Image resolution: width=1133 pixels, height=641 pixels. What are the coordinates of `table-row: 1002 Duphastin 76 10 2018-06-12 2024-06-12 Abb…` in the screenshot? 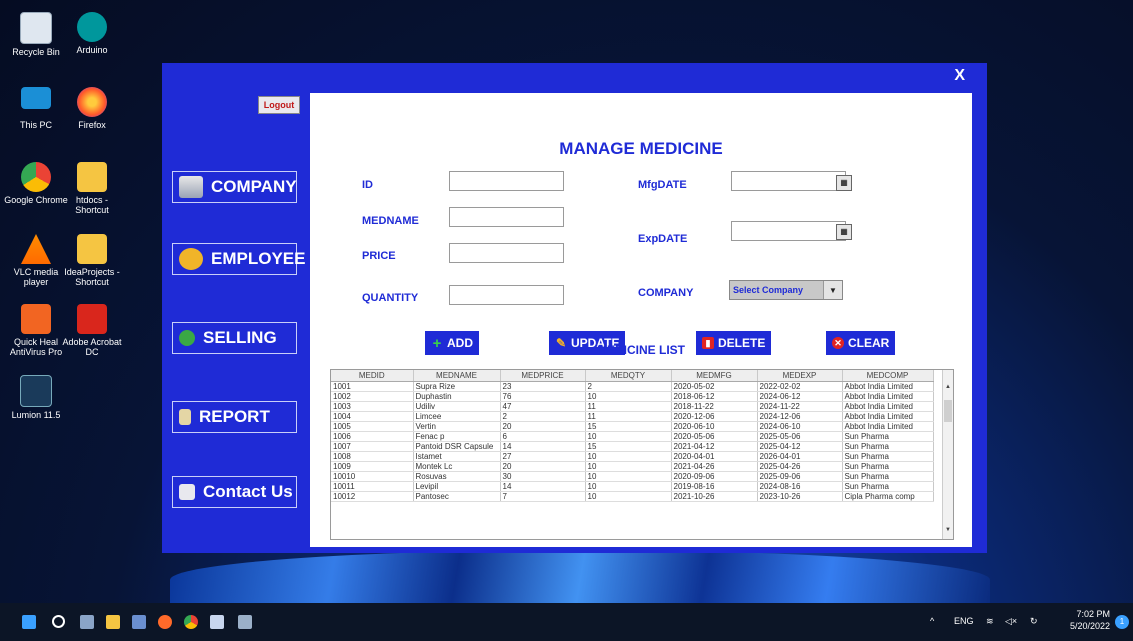 It's located at (632, 396).